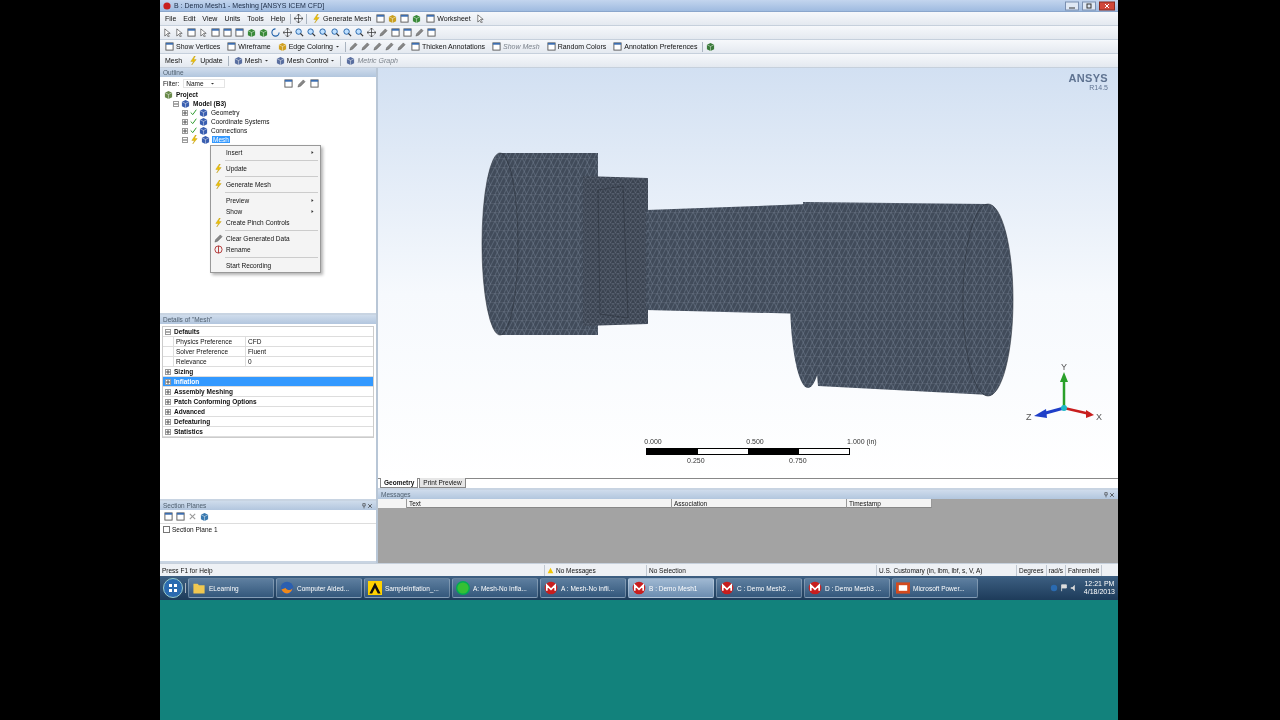 The width and height of the screenshot is (1280, 720). What do you see at coordinates (1029, 417) in the screenshot?
I see `axis-label: Z` at bounding box center [1029, 417].